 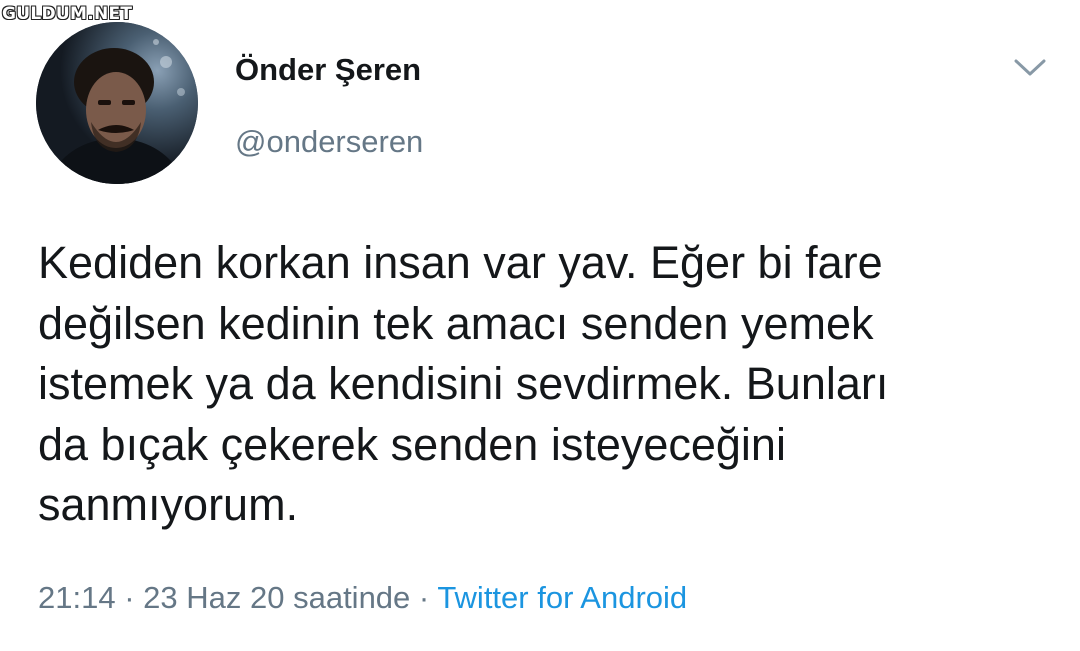 I want to click on tweet-source-link: Twitter for Android, so click(x=562, y=597).